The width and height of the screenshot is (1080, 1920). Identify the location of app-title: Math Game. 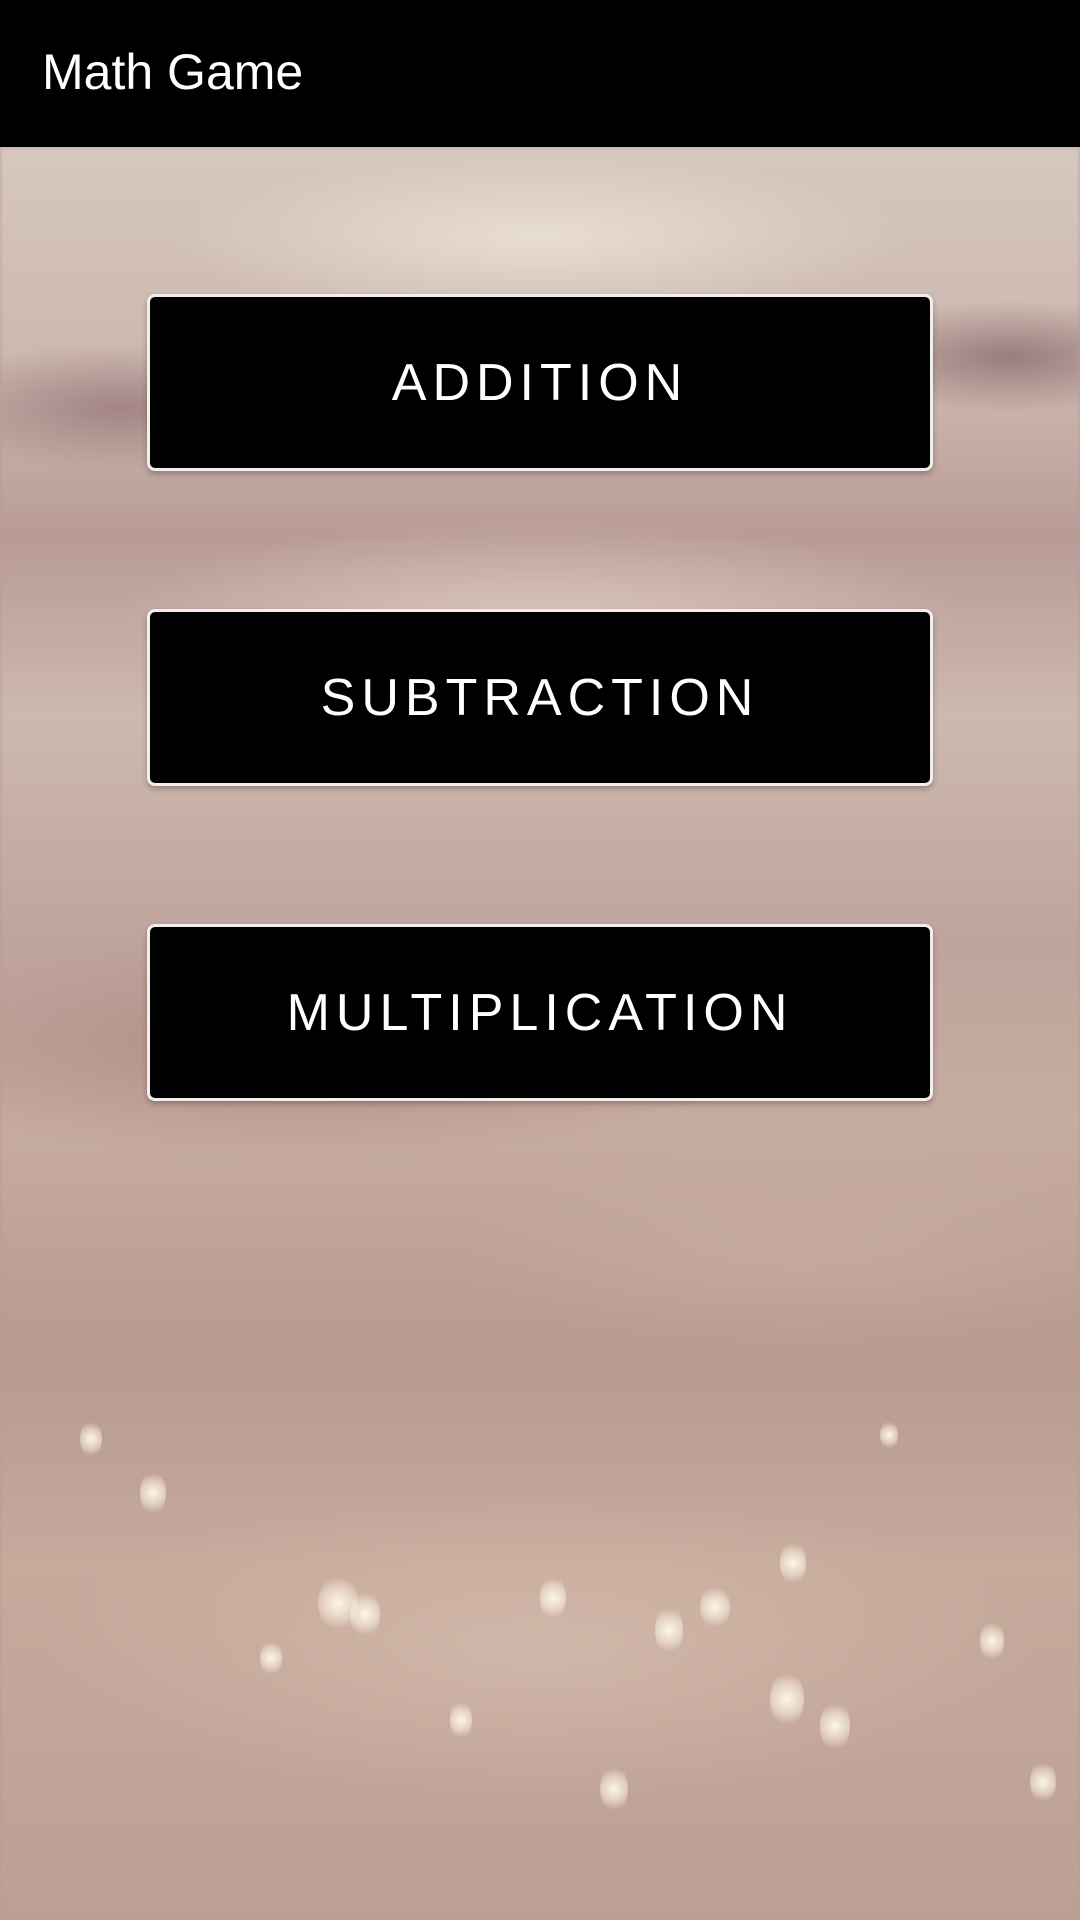
(173, 72).